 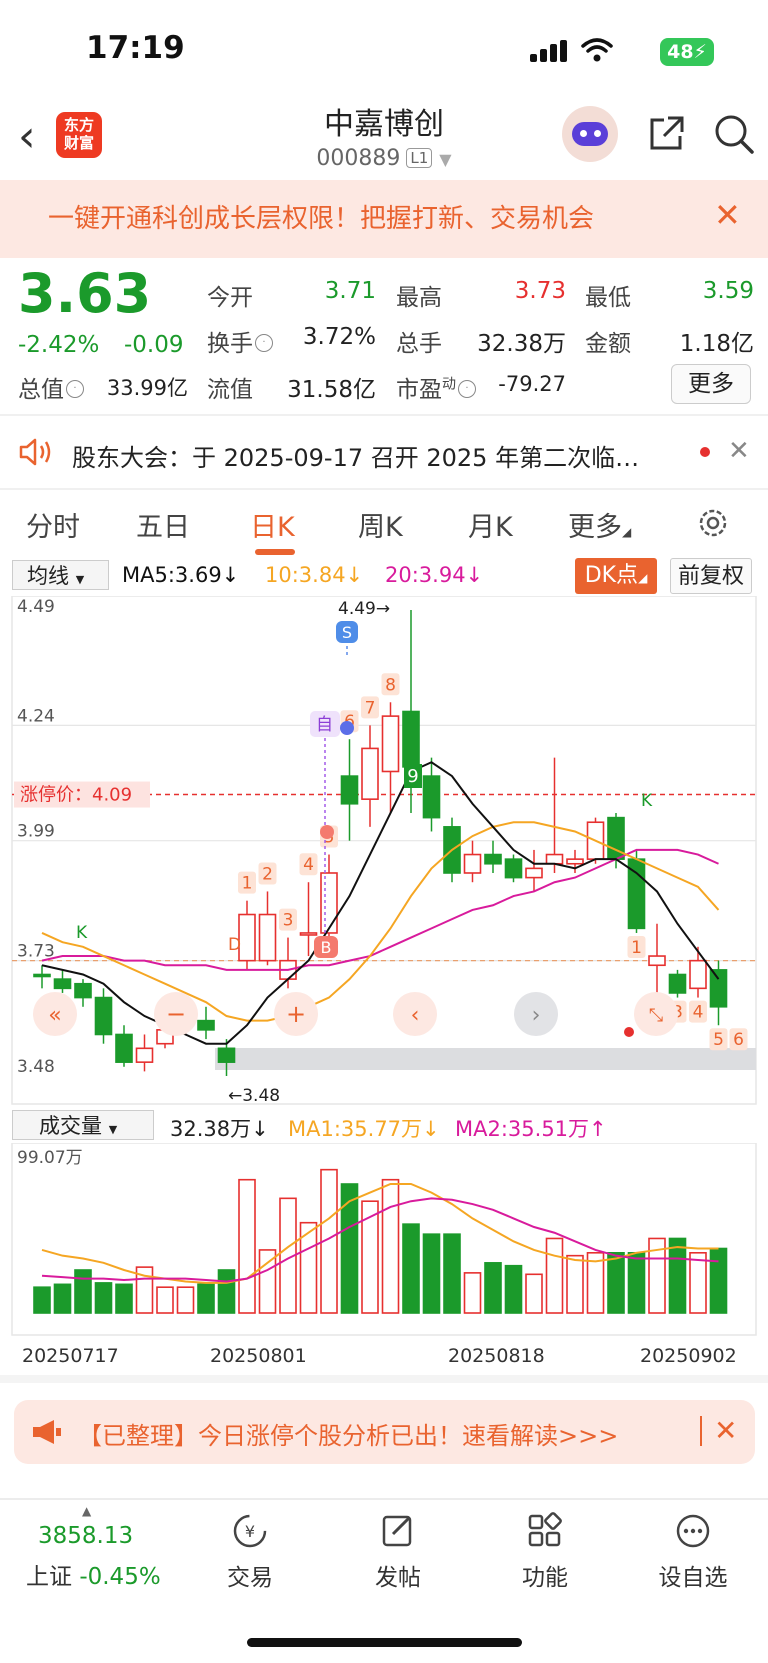 What do you see at coordinates (680, 52) in the screenshot?
I see `battery-level: 48` at bounding box center [680, 52].